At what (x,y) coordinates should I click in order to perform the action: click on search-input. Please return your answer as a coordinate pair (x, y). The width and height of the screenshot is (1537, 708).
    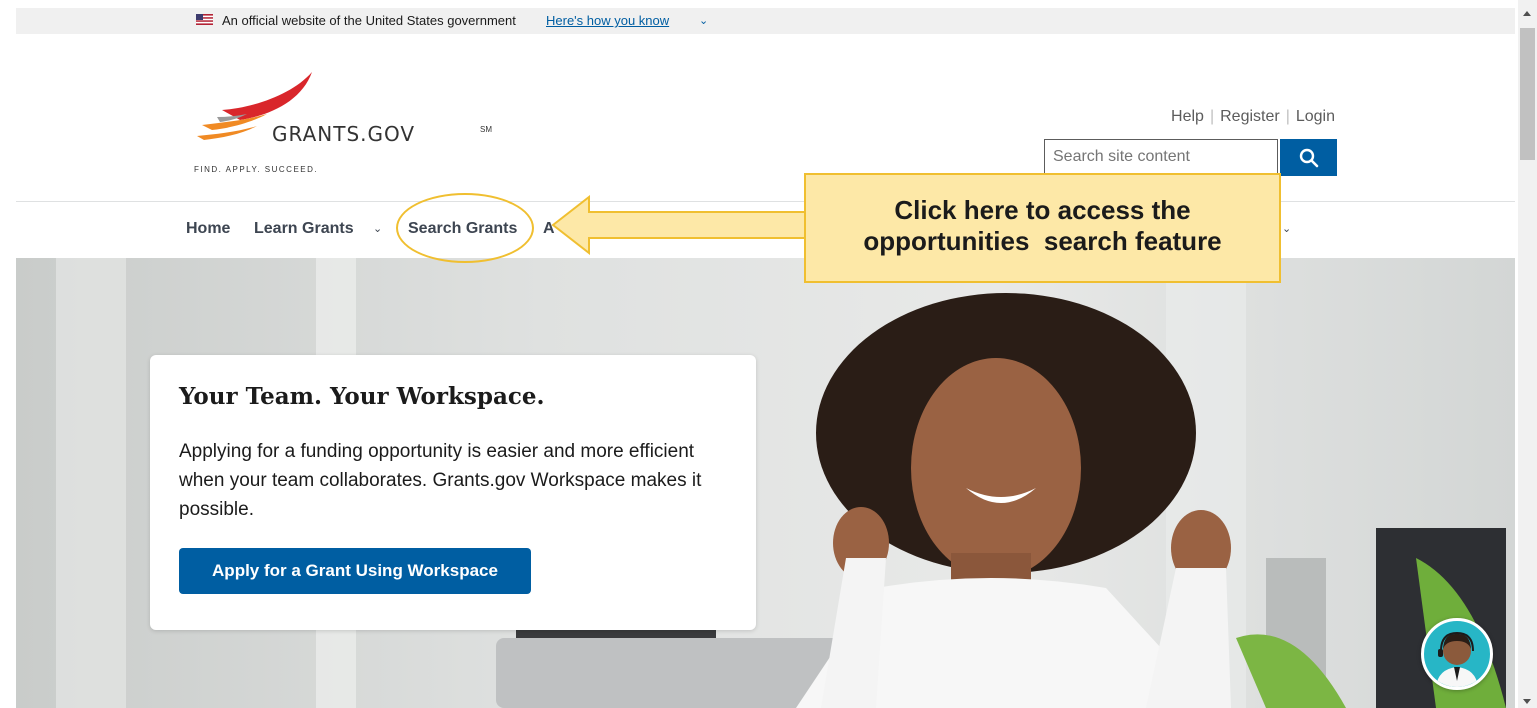
    Looking at the image, I should click on (1163, 156).